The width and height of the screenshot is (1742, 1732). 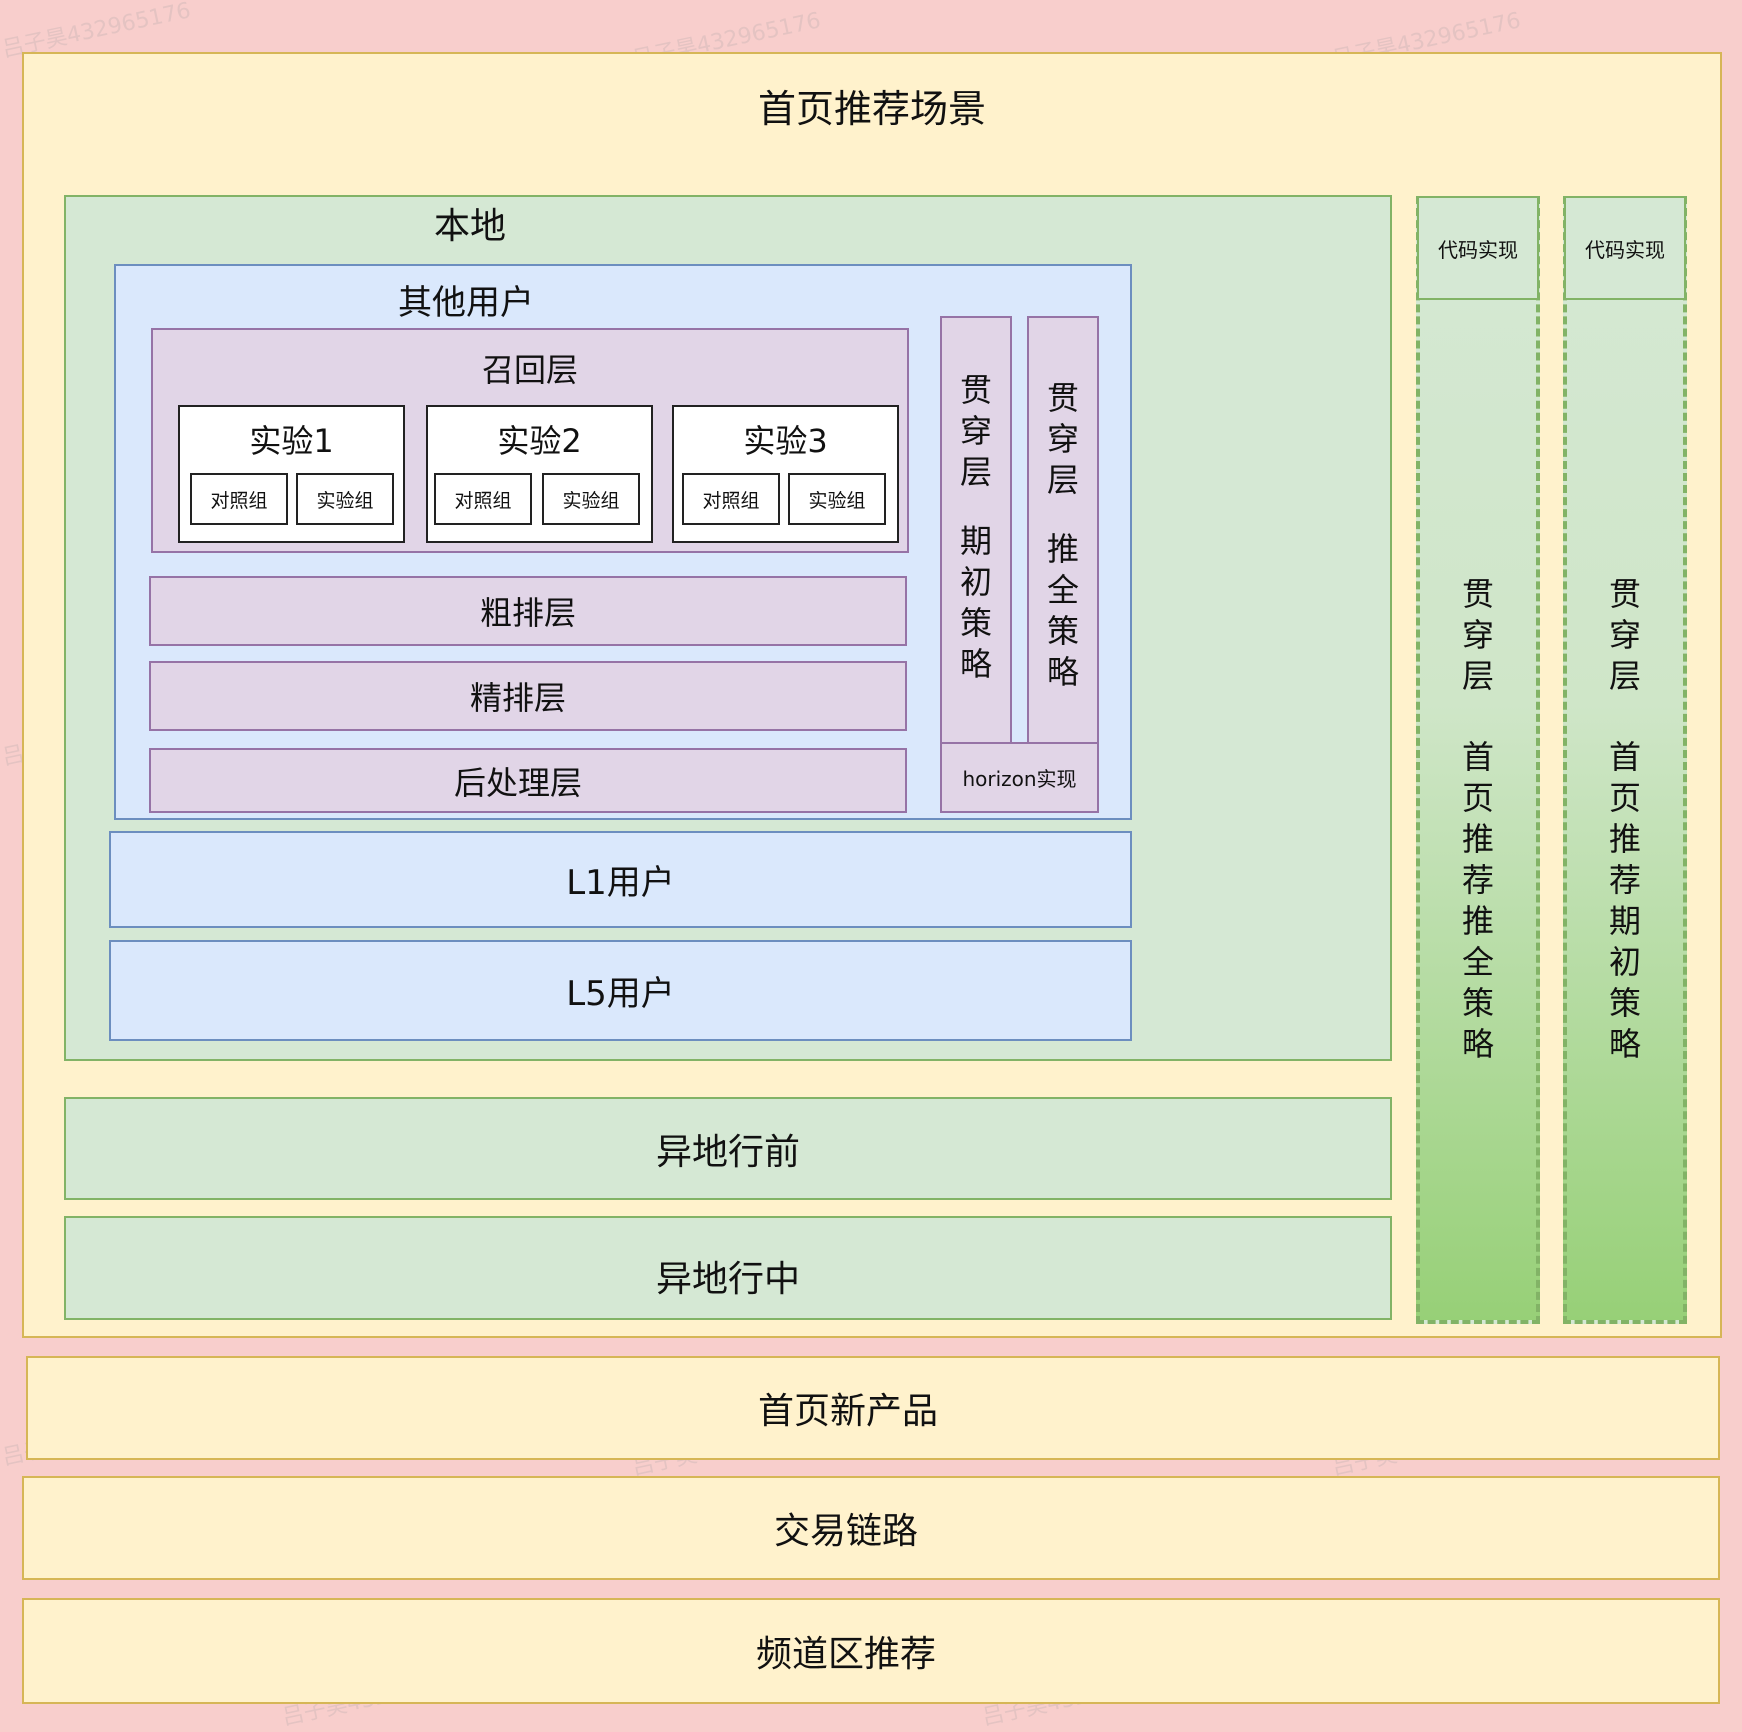 What do you see at coordinates (539, 474) in the screenshot?
I see `experiment-2: 实验2 对照组 实验组` at bounding box center [539, 474].